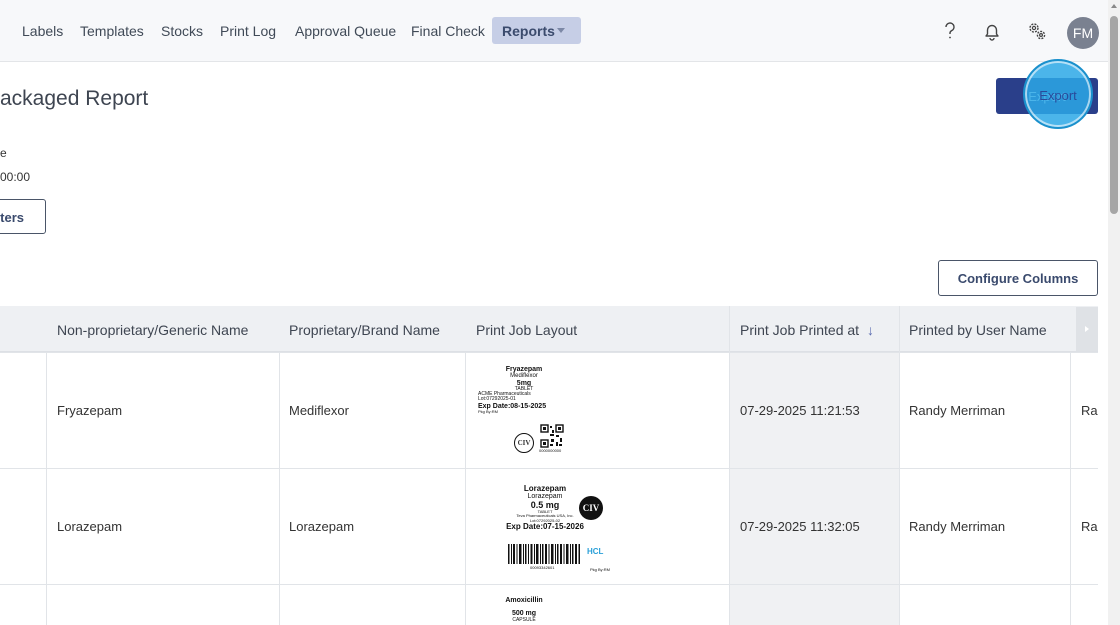 This screenshot has width=1120, height=625. I want to click on user-avatar: FM, so click(1083, 33).